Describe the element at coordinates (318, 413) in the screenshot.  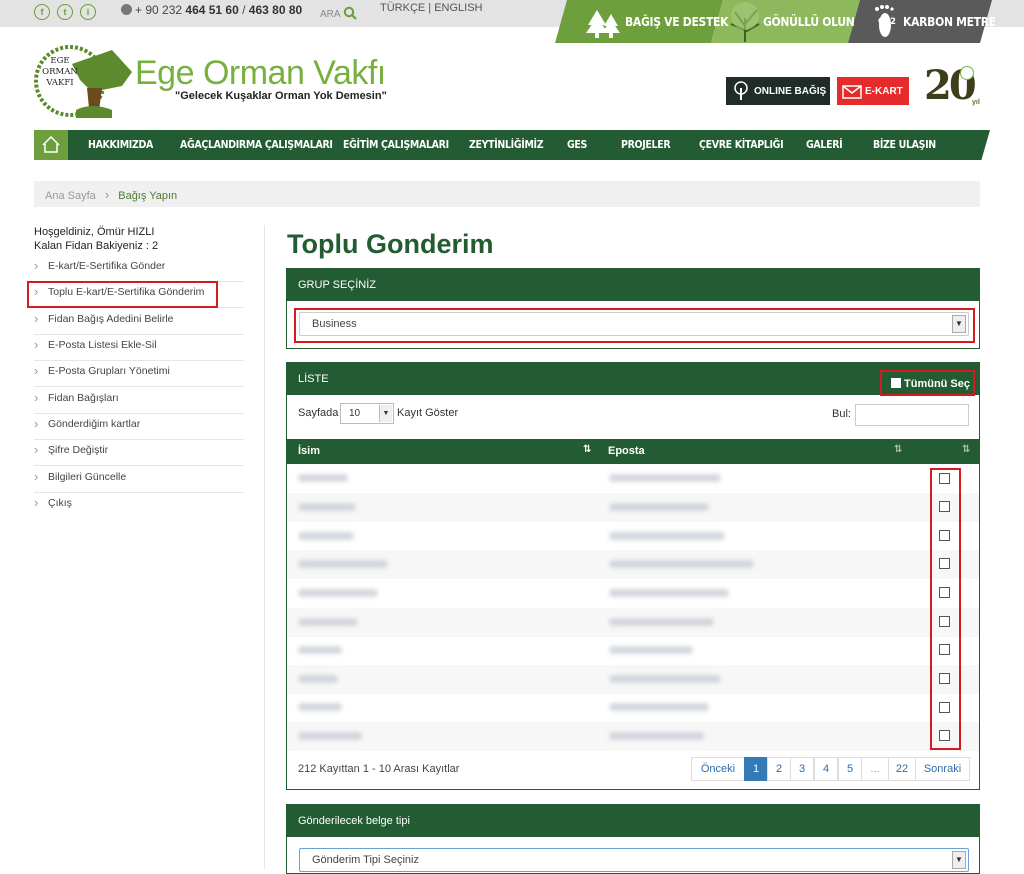
I see `per-page-label: Sayfada` at that location.